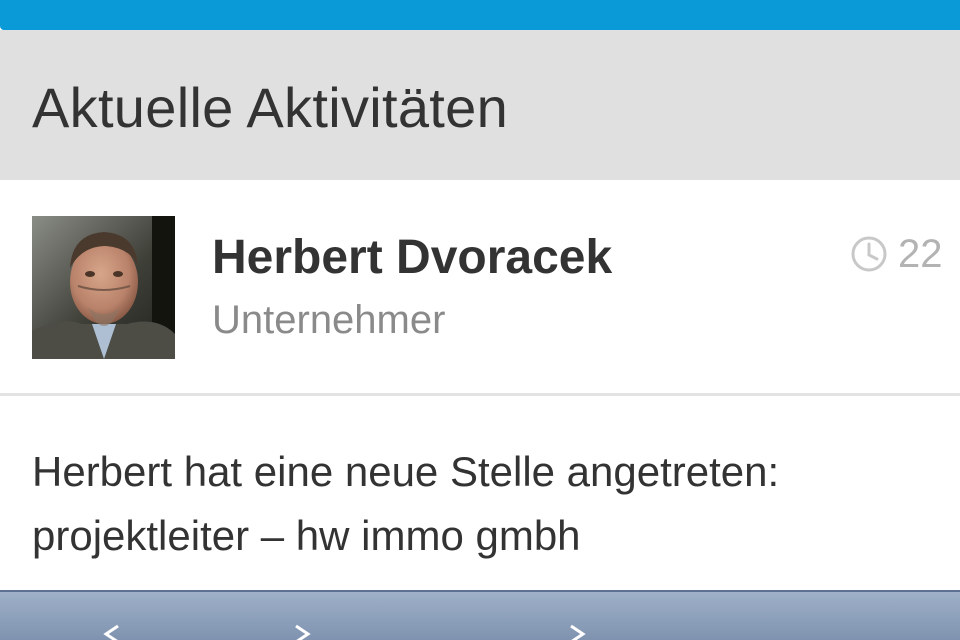 This screenshot has width=960, height=640. Describe the element at coordinates (577, 631) in the screenshot. I see `forward-arrow-icon` at that location.